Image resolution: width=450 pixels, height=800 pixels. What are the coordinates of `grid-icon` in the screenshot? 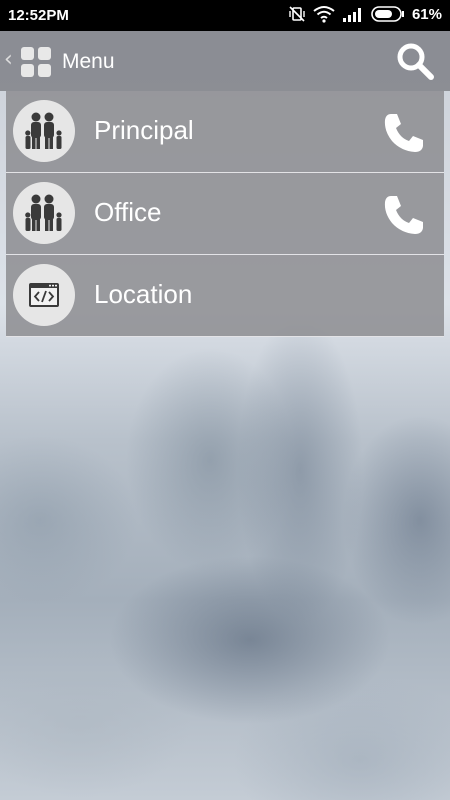 It's located at (36, 62).